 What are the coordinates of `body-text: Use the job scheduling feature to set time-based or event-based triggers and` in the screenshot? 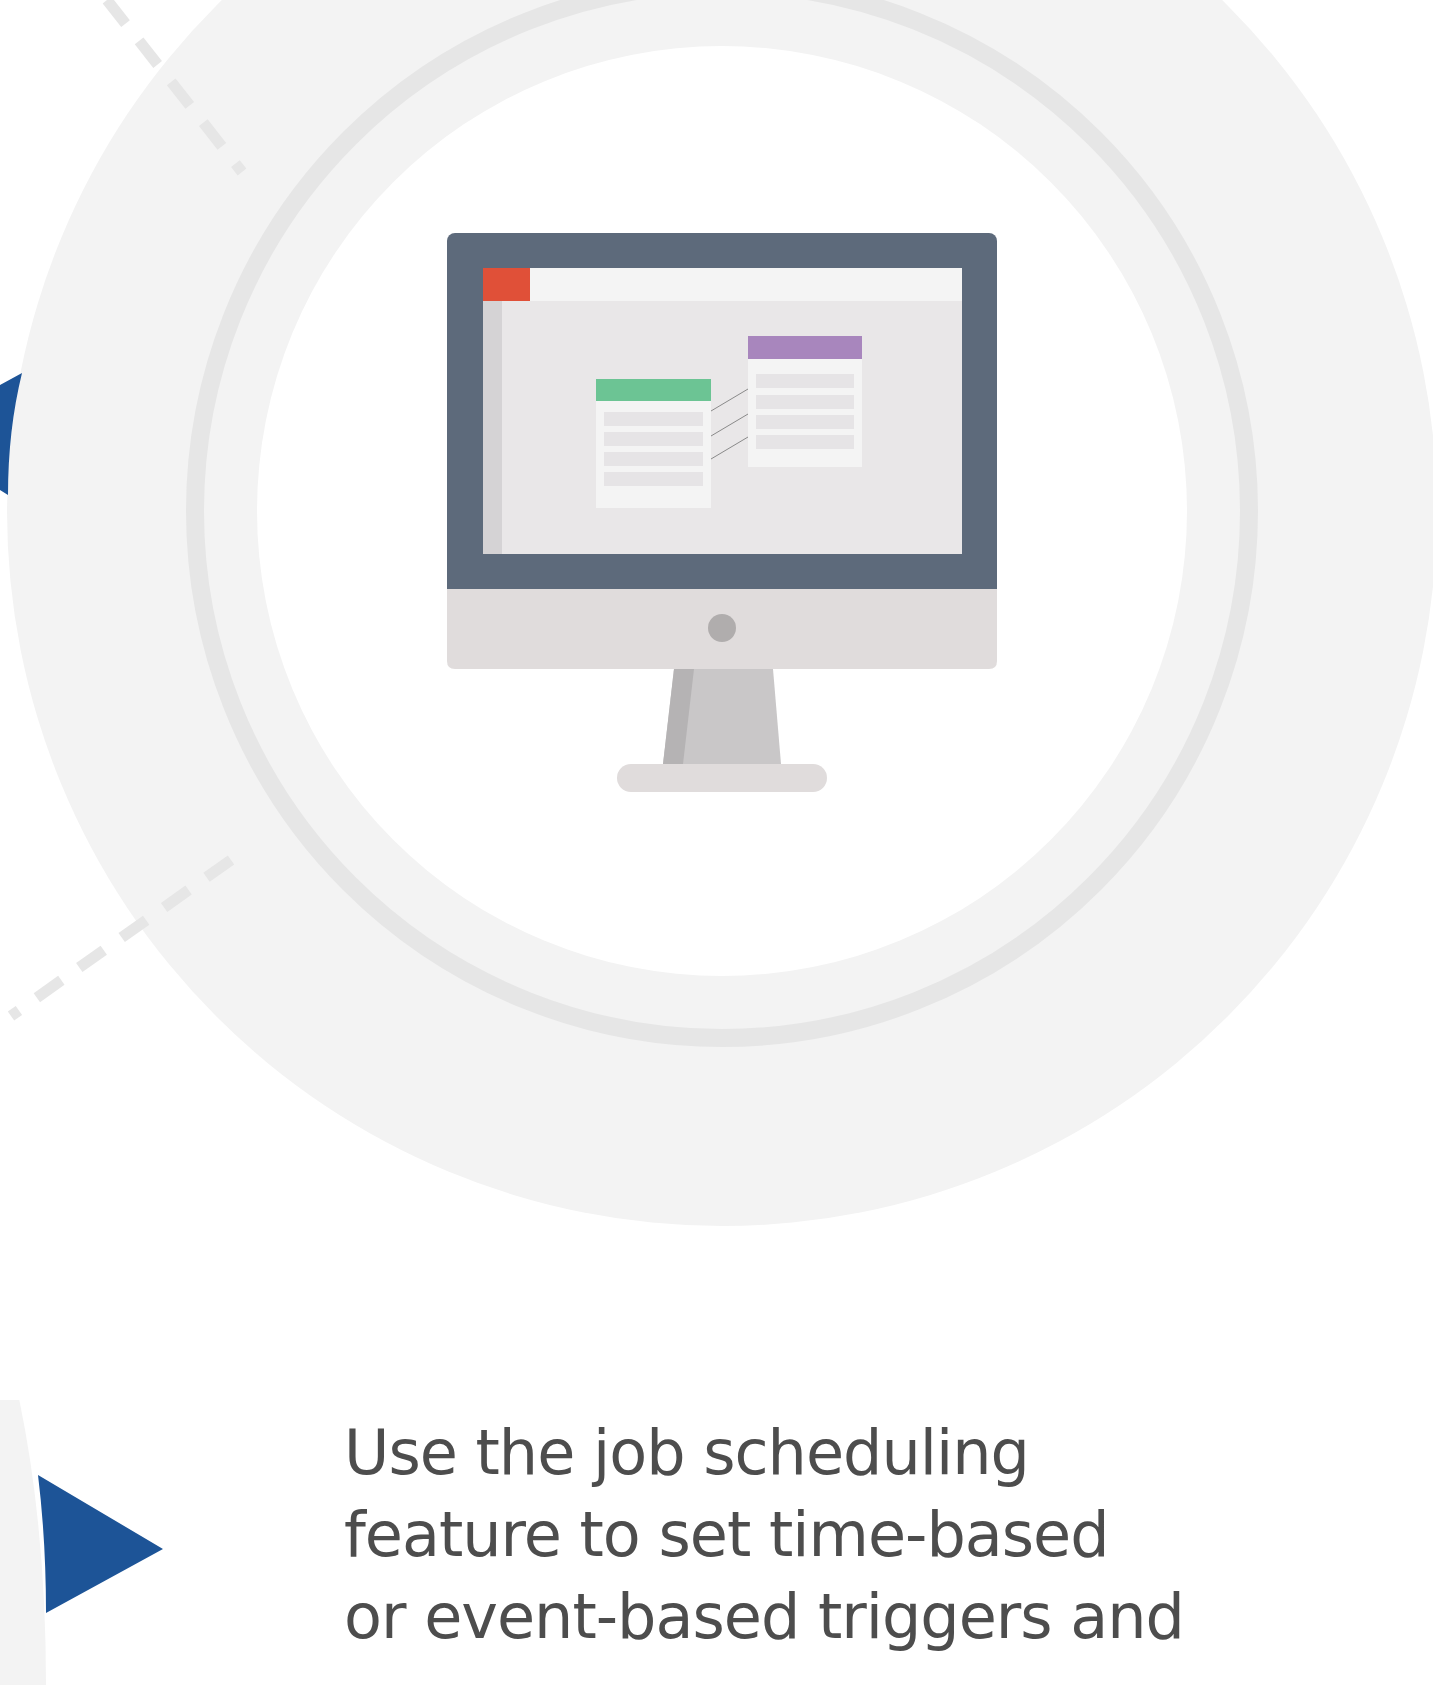 It's located at (764, 1535).